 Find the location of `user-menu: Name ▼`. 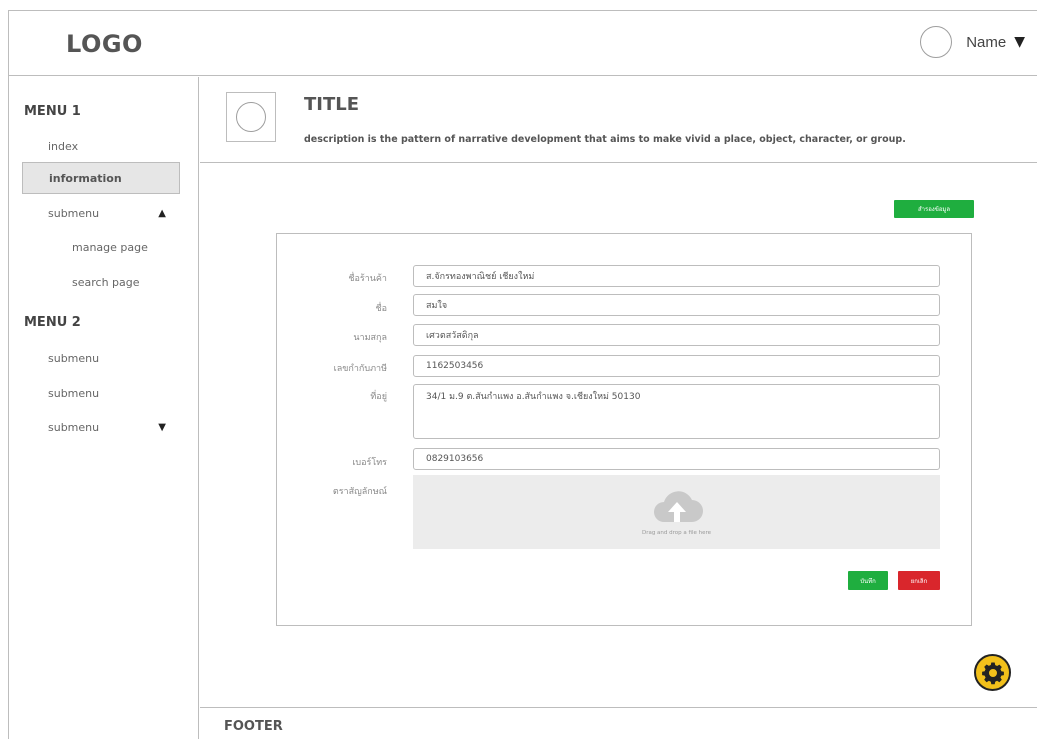

user-menu: Name ▼ is located at coordinates (972, 42).